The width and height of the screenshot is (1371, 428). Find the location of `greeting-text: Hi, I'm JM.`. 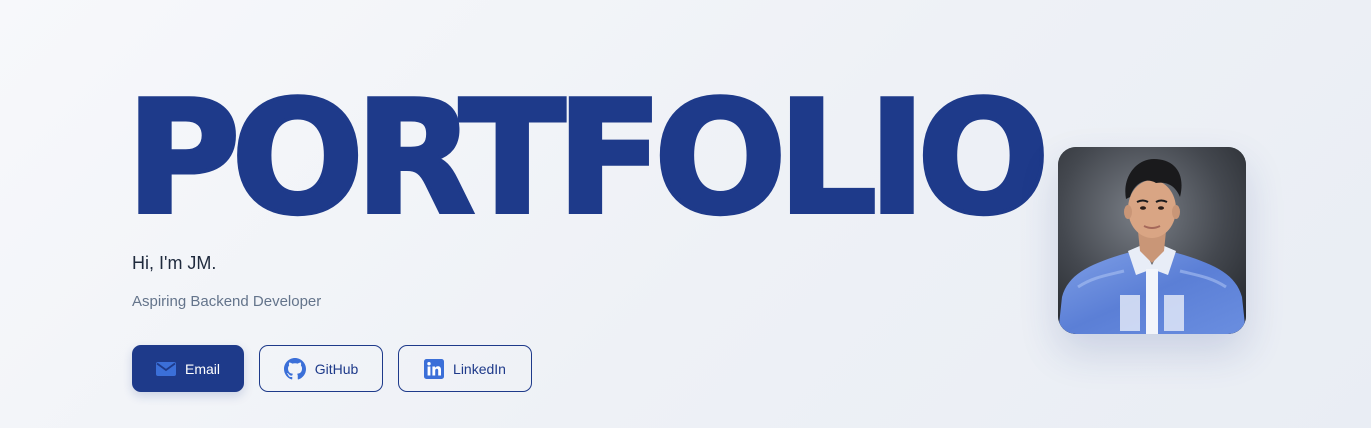

greeting-text: Hi, I'm JM. is located at coordinates (174, 263).